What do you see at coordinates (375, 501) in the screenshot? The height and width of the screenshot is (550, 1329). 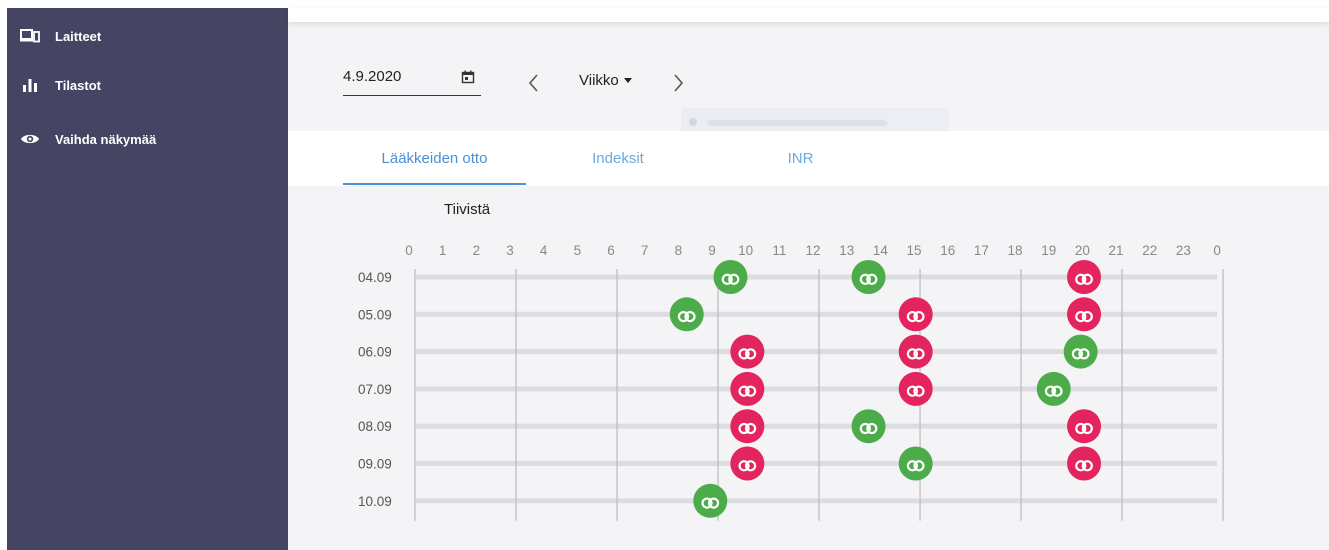 I see `date-tick-label: 10.09` at bounding box center [375, 501].